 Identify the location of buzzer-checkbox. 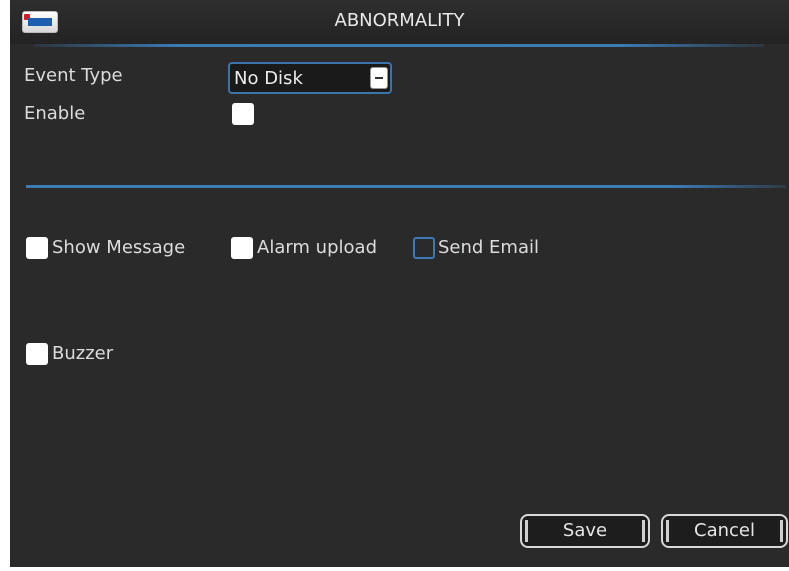
(37, 354).